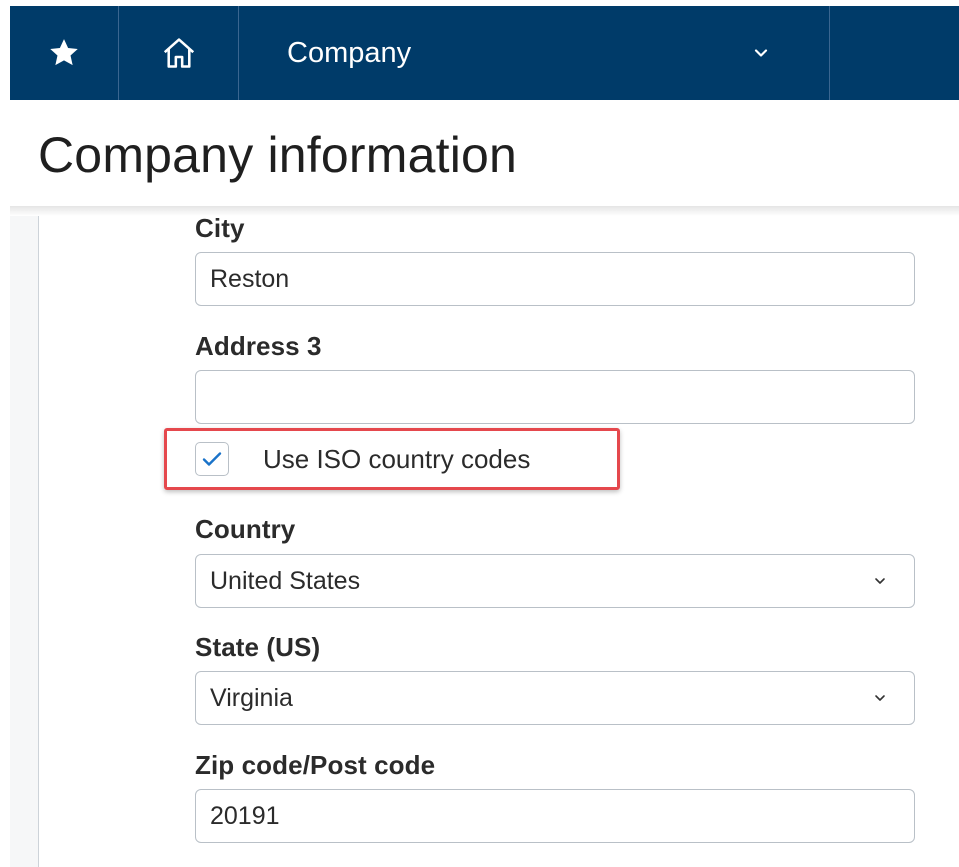  I want to click on iso-codes-checkbox, so click(212, 459).